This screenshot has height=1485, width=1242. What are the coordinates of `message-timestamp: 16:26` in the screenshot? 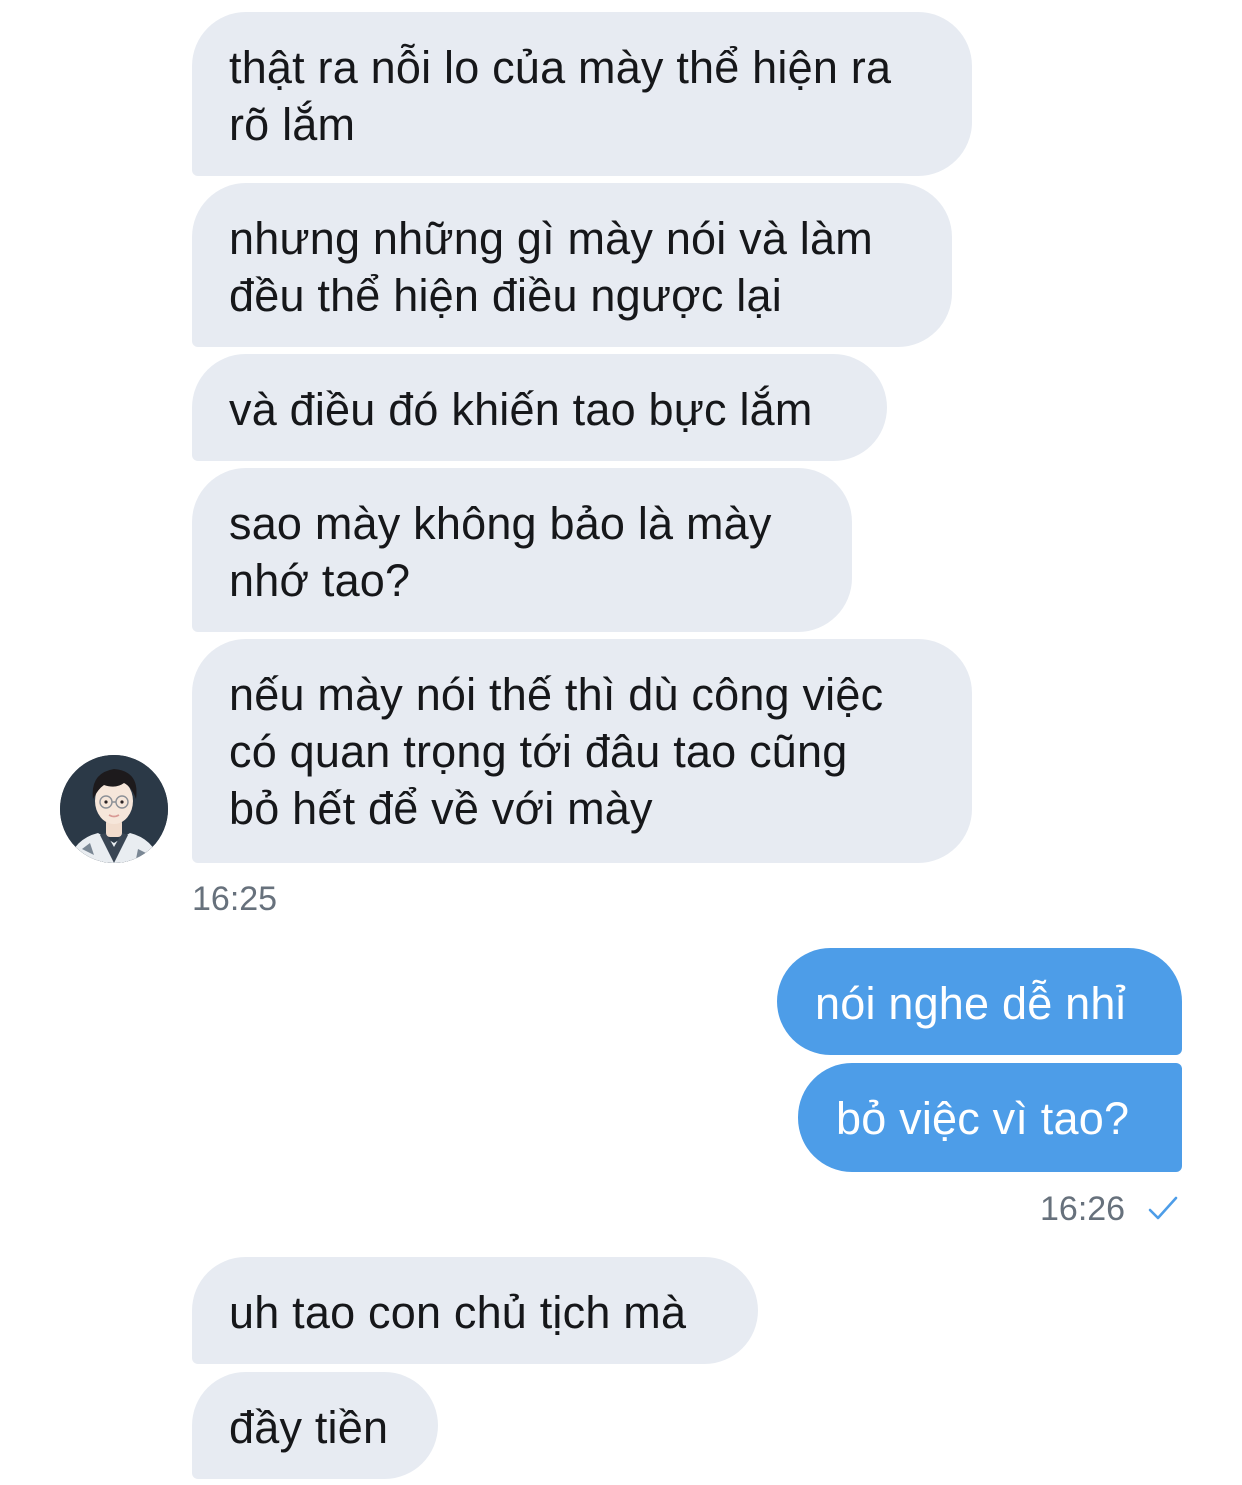 It's located at (1083, 1209).